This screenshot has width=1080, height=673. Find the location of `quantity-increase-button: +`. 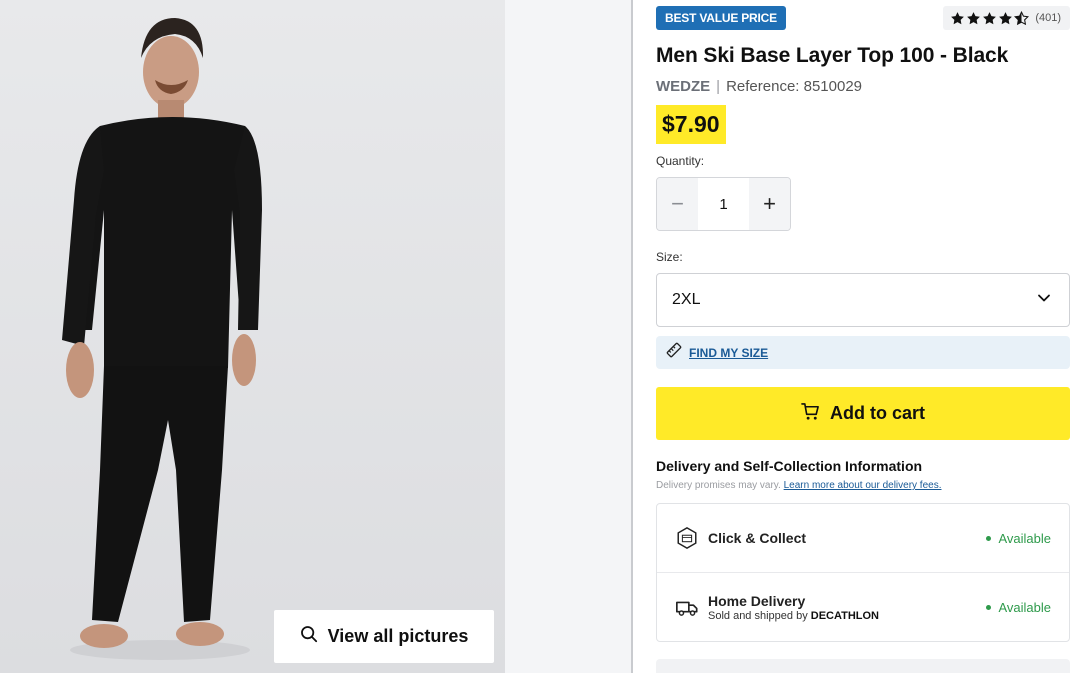

quantity-increase-button: + is located at coordinates (769, 204).